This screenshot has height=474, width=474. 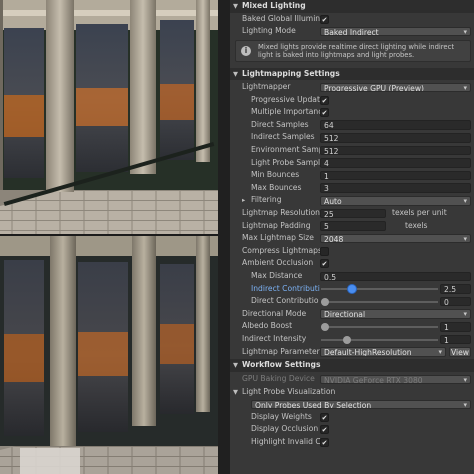 I want to click on max-lightmap-size-dropdown: 2048, so click(x=395, y=238).